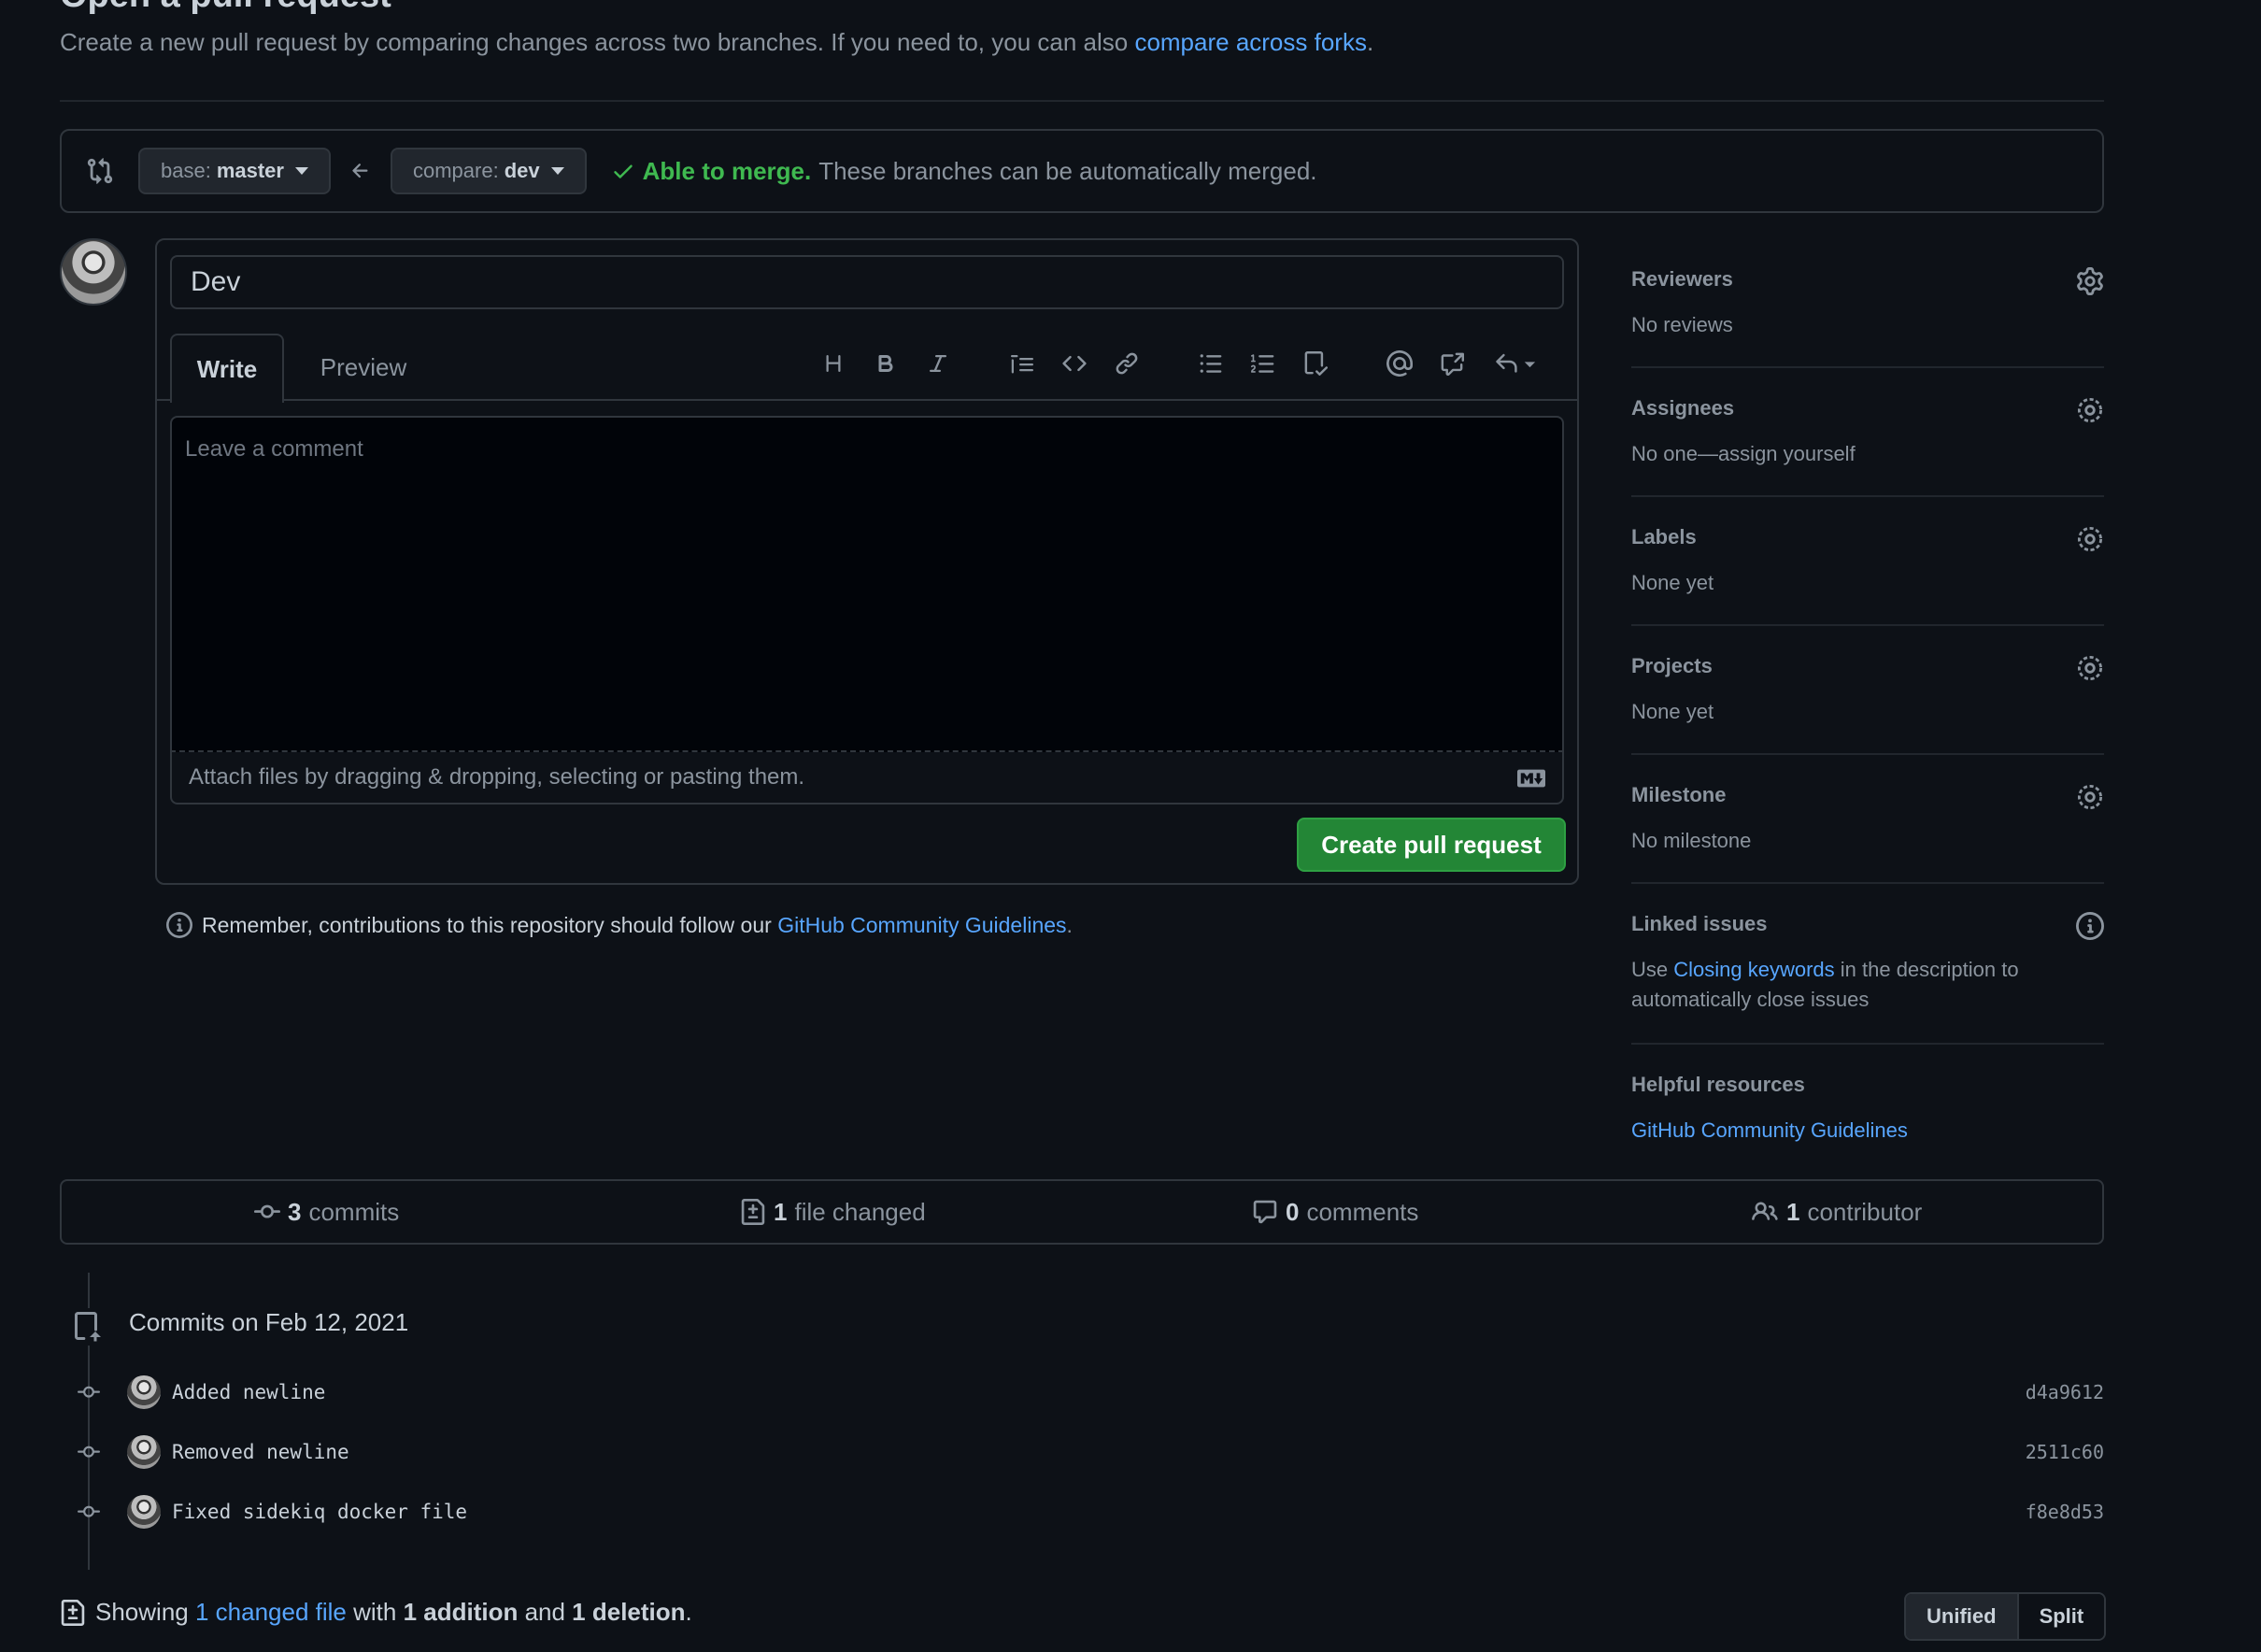 The image size is (2261, 1652). What do you see at coordinates (326, 1212) in the screenshot?
I see `commits-stat: 3 commits` at bounding box center [326, 1212].